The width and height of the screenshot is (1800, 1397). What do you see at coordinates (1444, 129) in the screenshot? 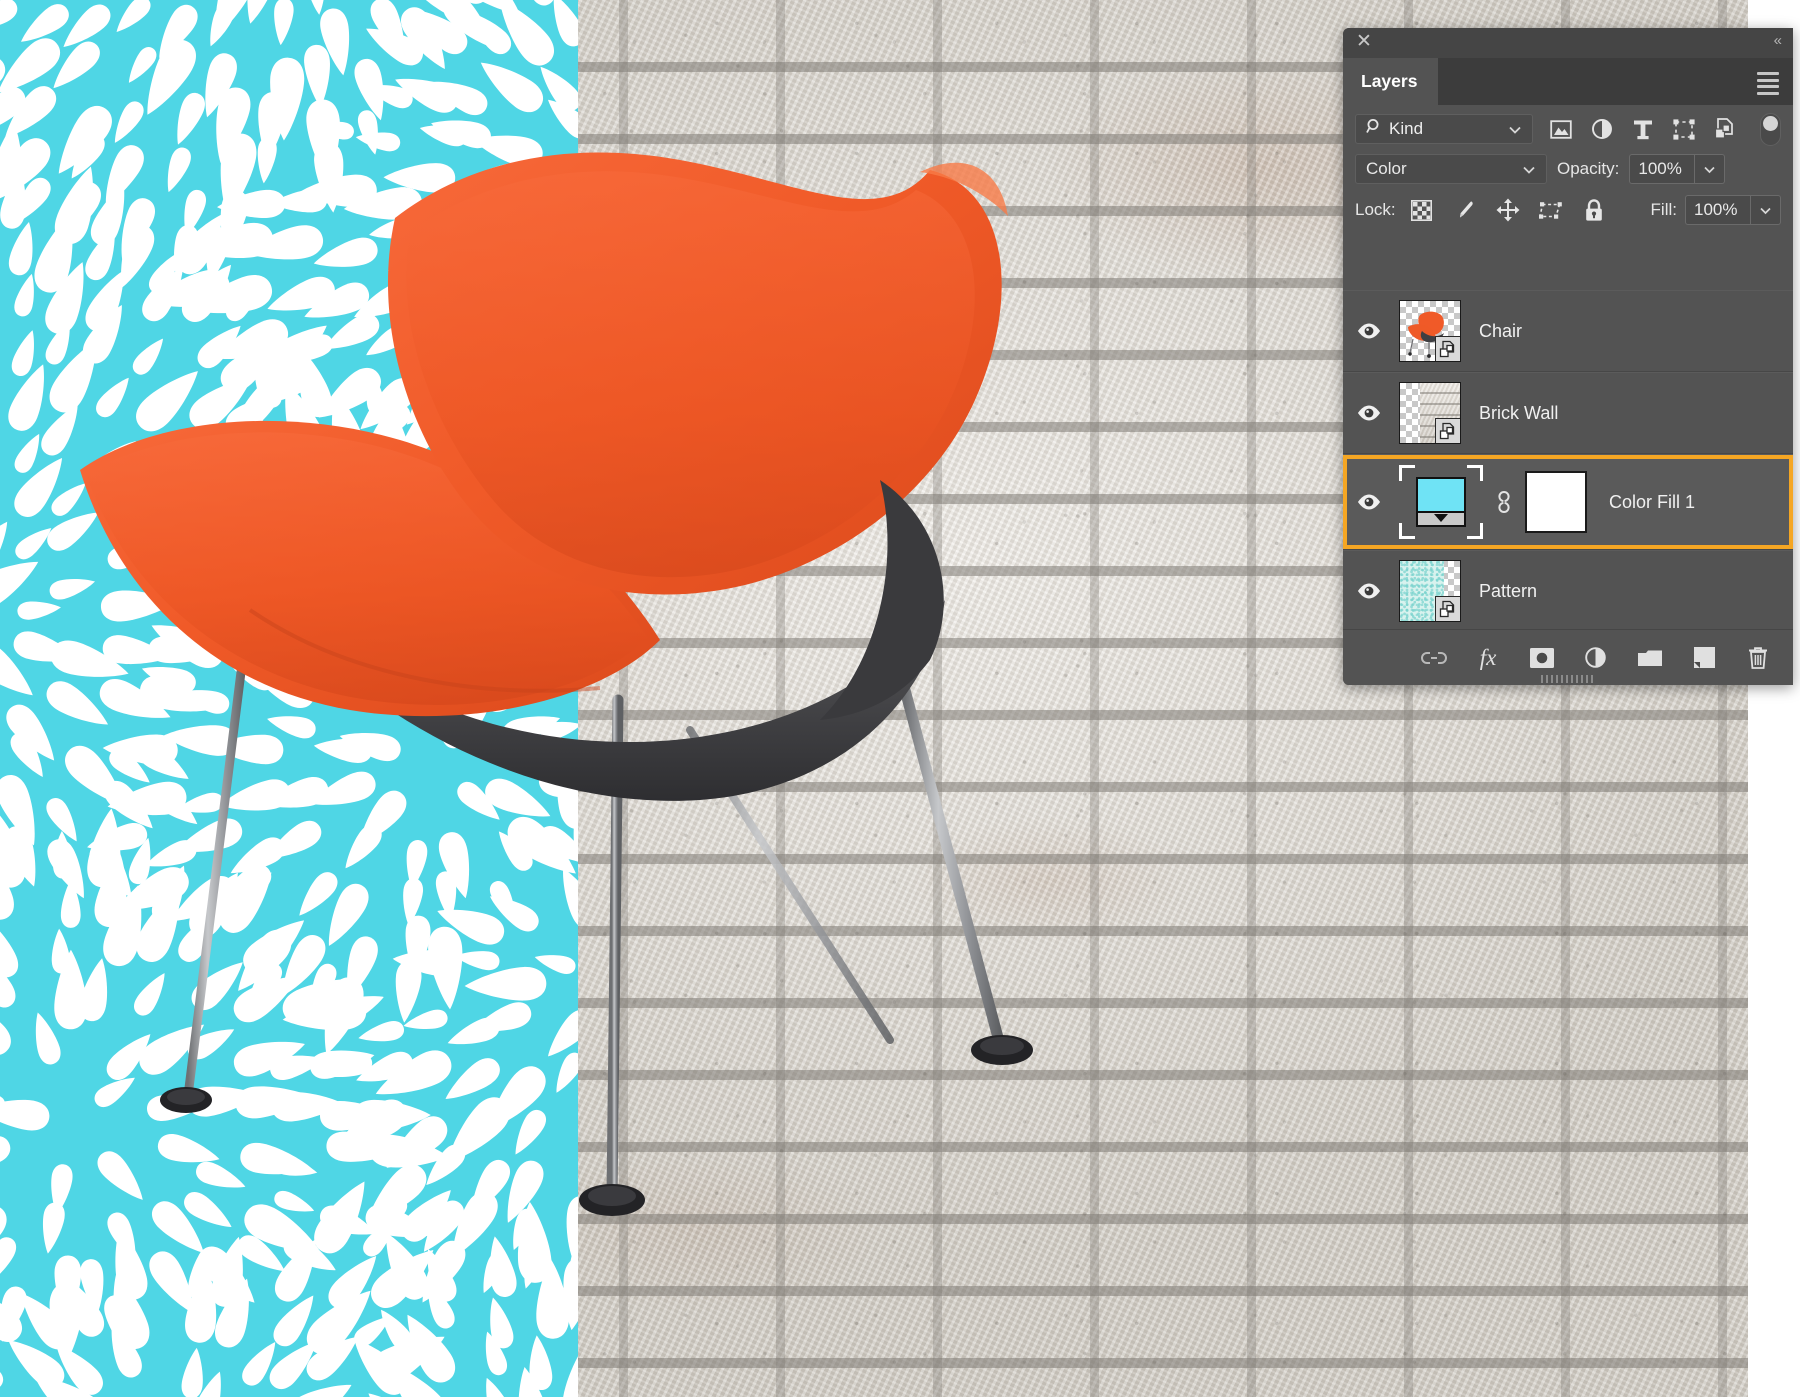
I see `filter-kind-select: Kind` at bounding box center [1444, 129].